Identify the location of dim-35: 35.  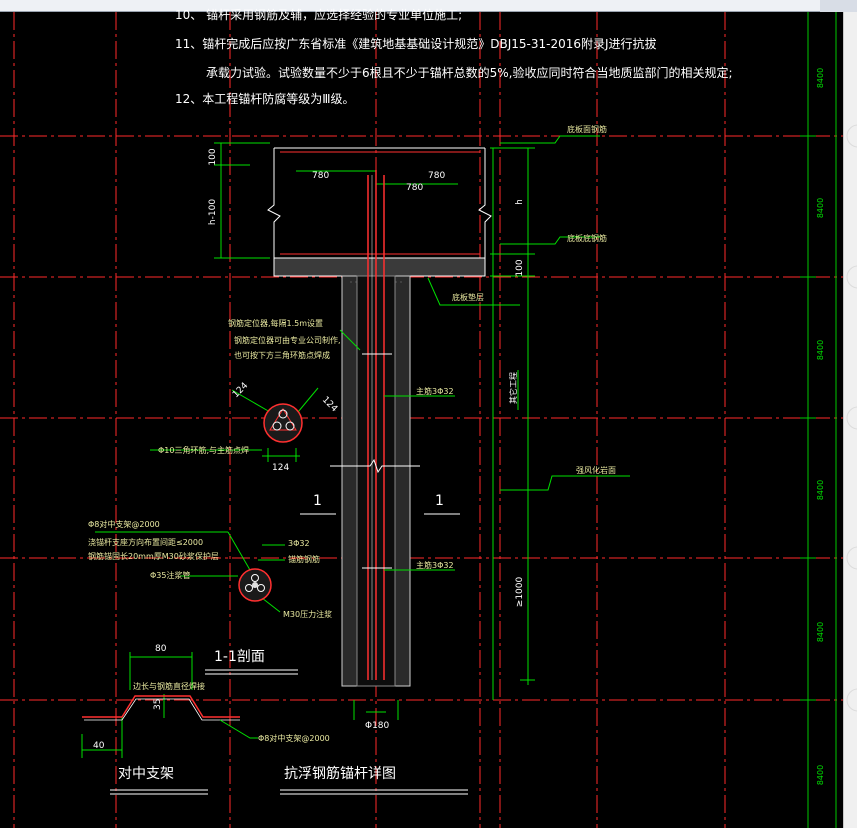
(158, 704).